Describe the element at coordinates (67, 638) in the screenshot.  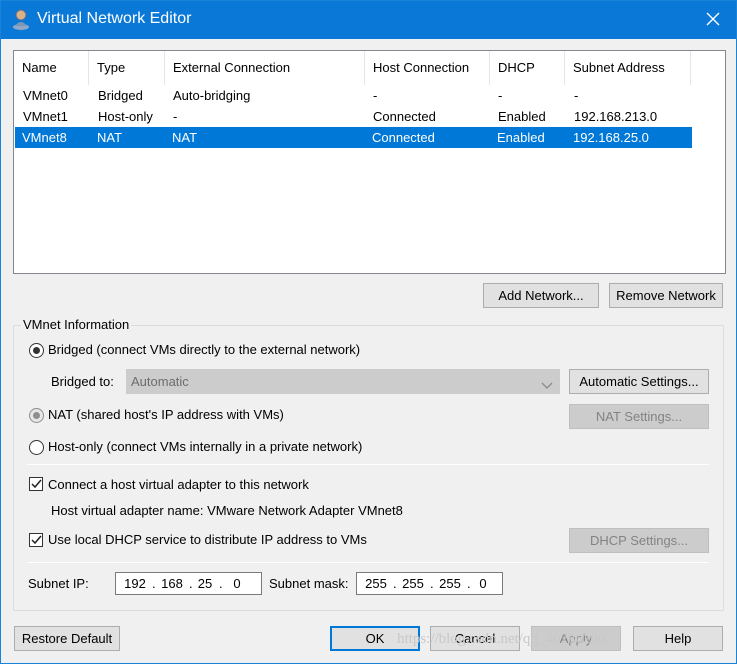
I see `restore-default-button: Restore Default` at that location.